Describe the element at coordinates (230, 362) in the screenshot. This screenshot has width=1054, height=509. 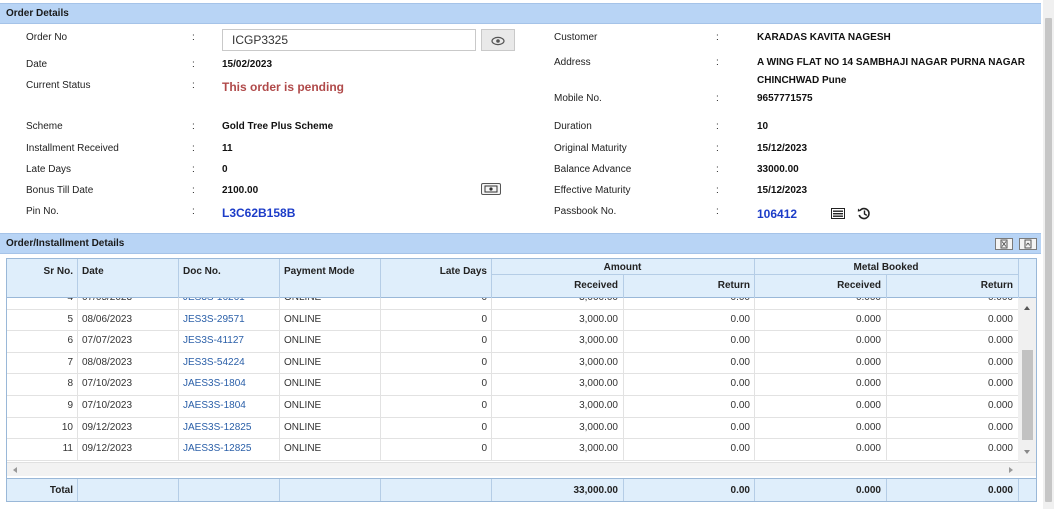
I see `cell-doc-no: JES3S-54224` at that location.